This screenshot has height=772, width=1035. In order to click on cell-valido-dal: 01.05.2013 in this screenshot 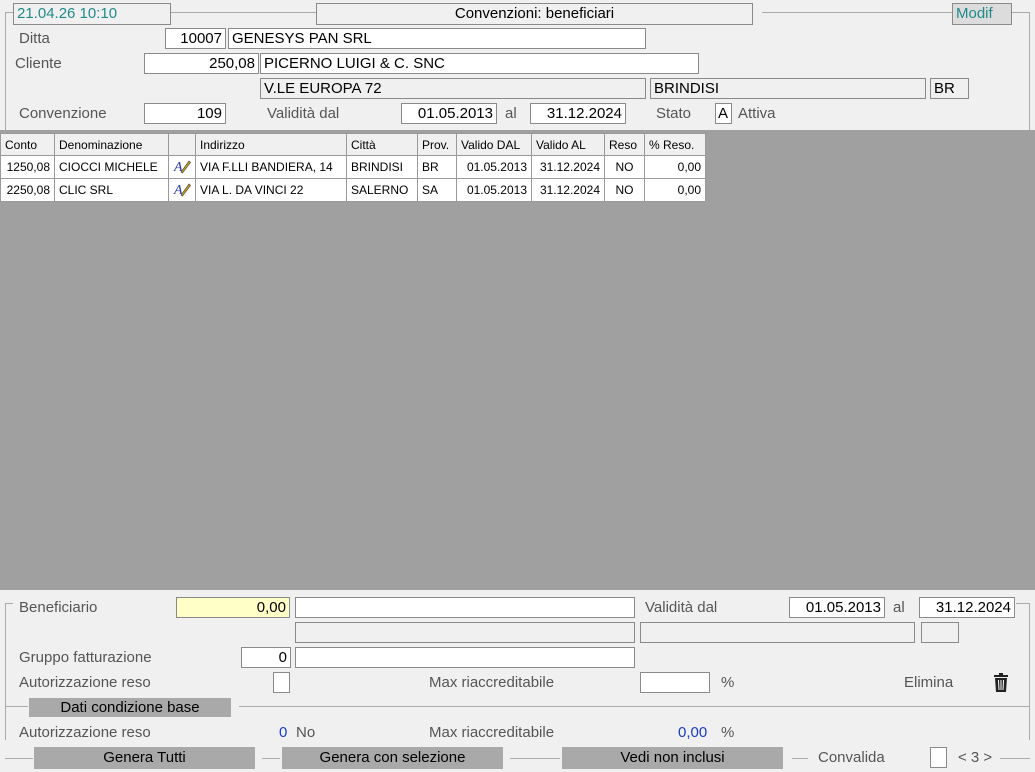, I will do `click(494, 167)`.